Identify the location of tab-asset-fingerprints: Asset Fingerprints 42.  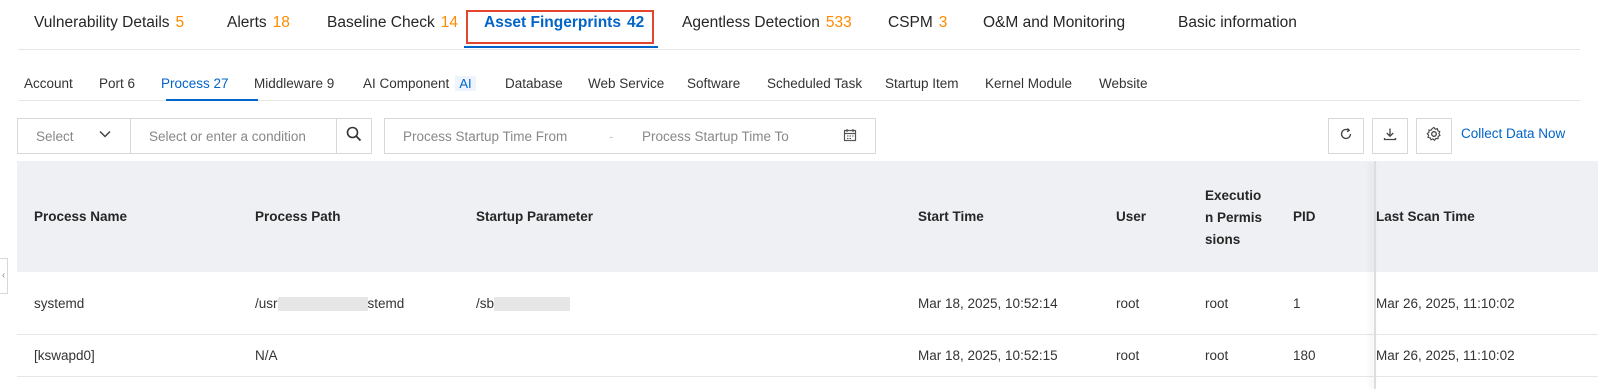
(564, 23).